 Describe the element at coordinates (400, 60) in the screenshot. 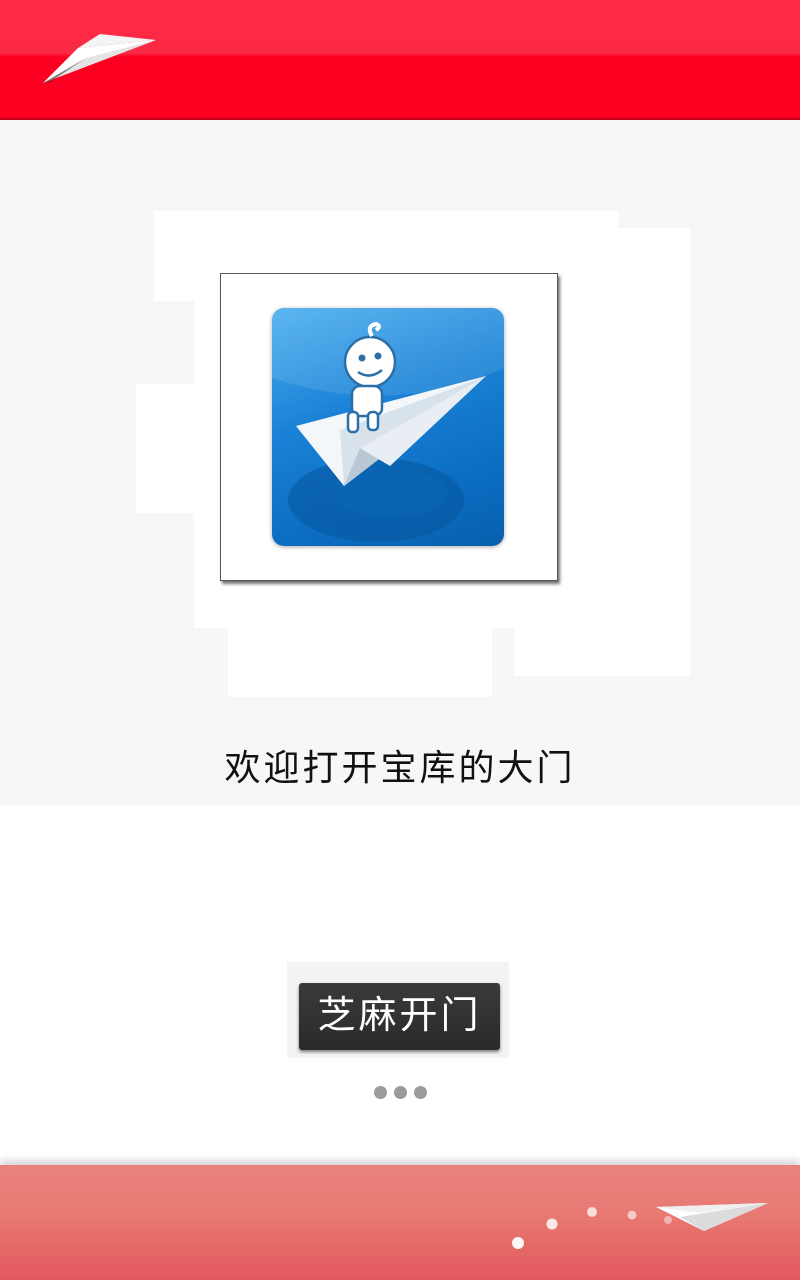

I see `header-banner` at that location.